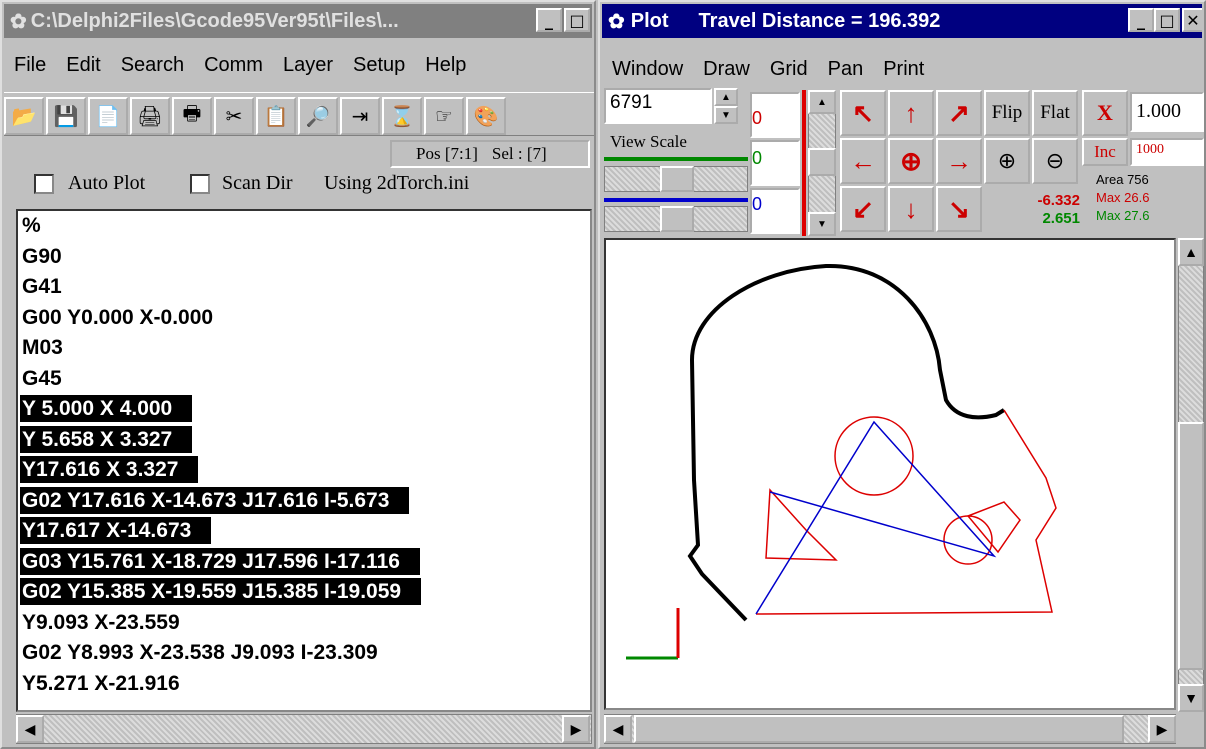  What do you see at coordinates (304, 226) in the screenshot?
I see `code-line: %` at bounding box center [304, 226].